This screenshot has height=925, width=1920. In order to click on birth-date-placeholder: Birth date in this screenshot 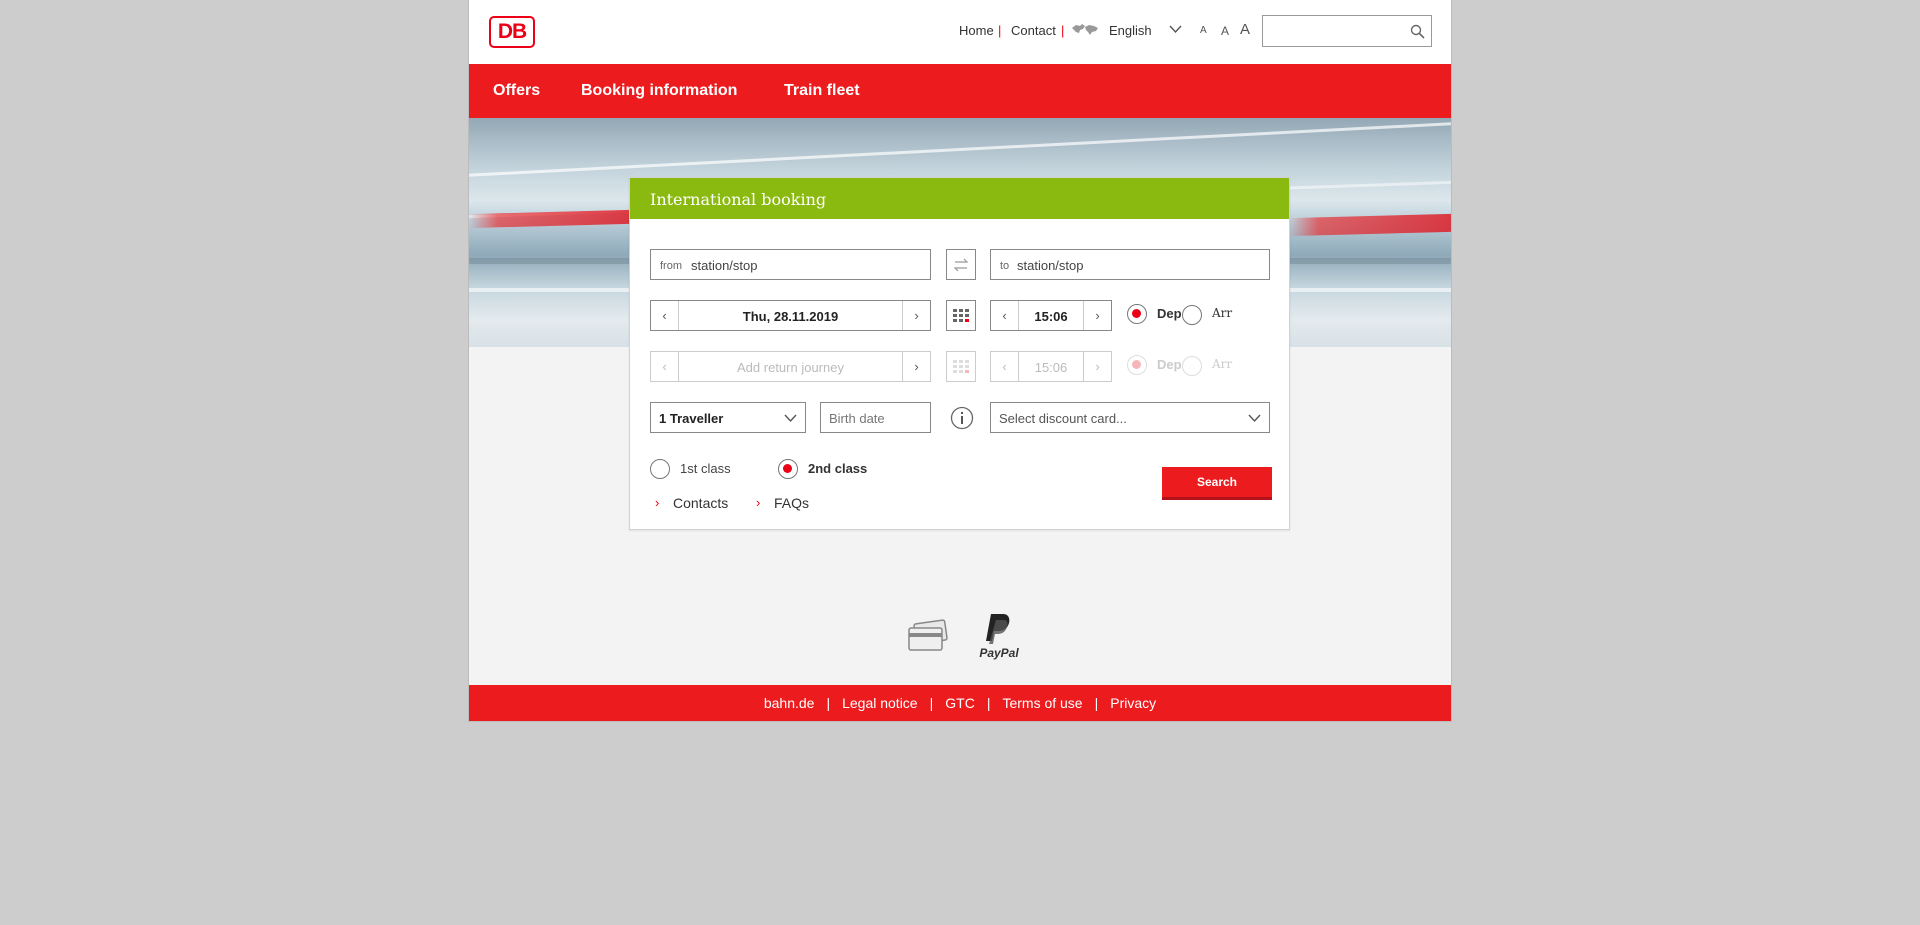, I will do `click(857, 418)`.